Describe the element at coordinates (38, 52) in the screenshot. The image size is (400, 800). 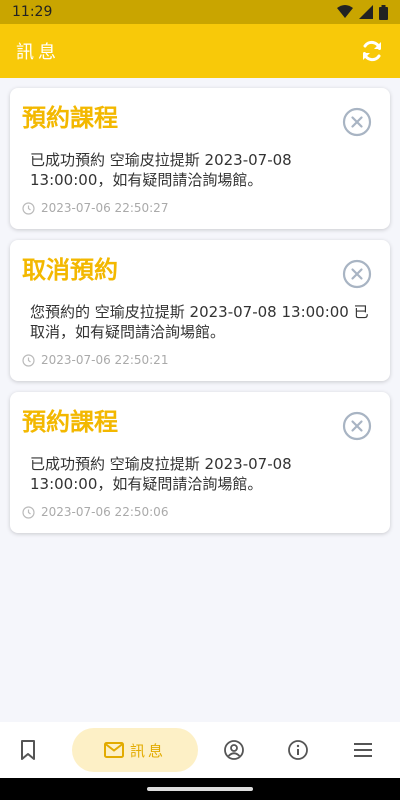
I see `page-title: 訊息` at that location.